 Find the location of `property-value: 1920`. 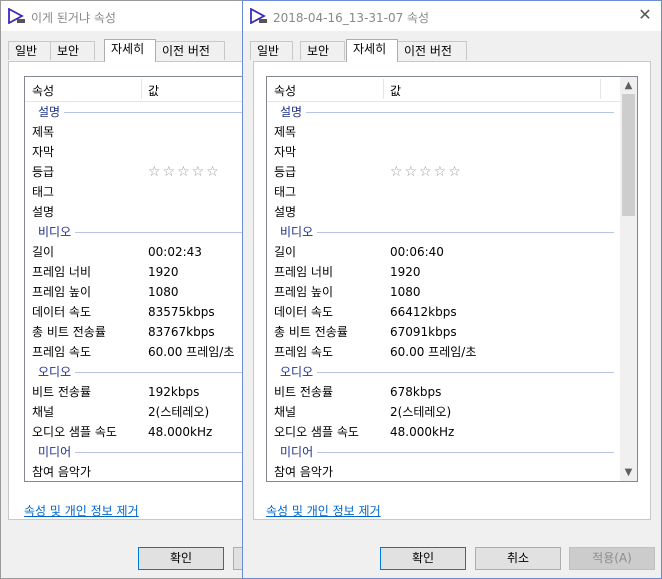

property-value: 1920 is located at coordinates (405, 272).